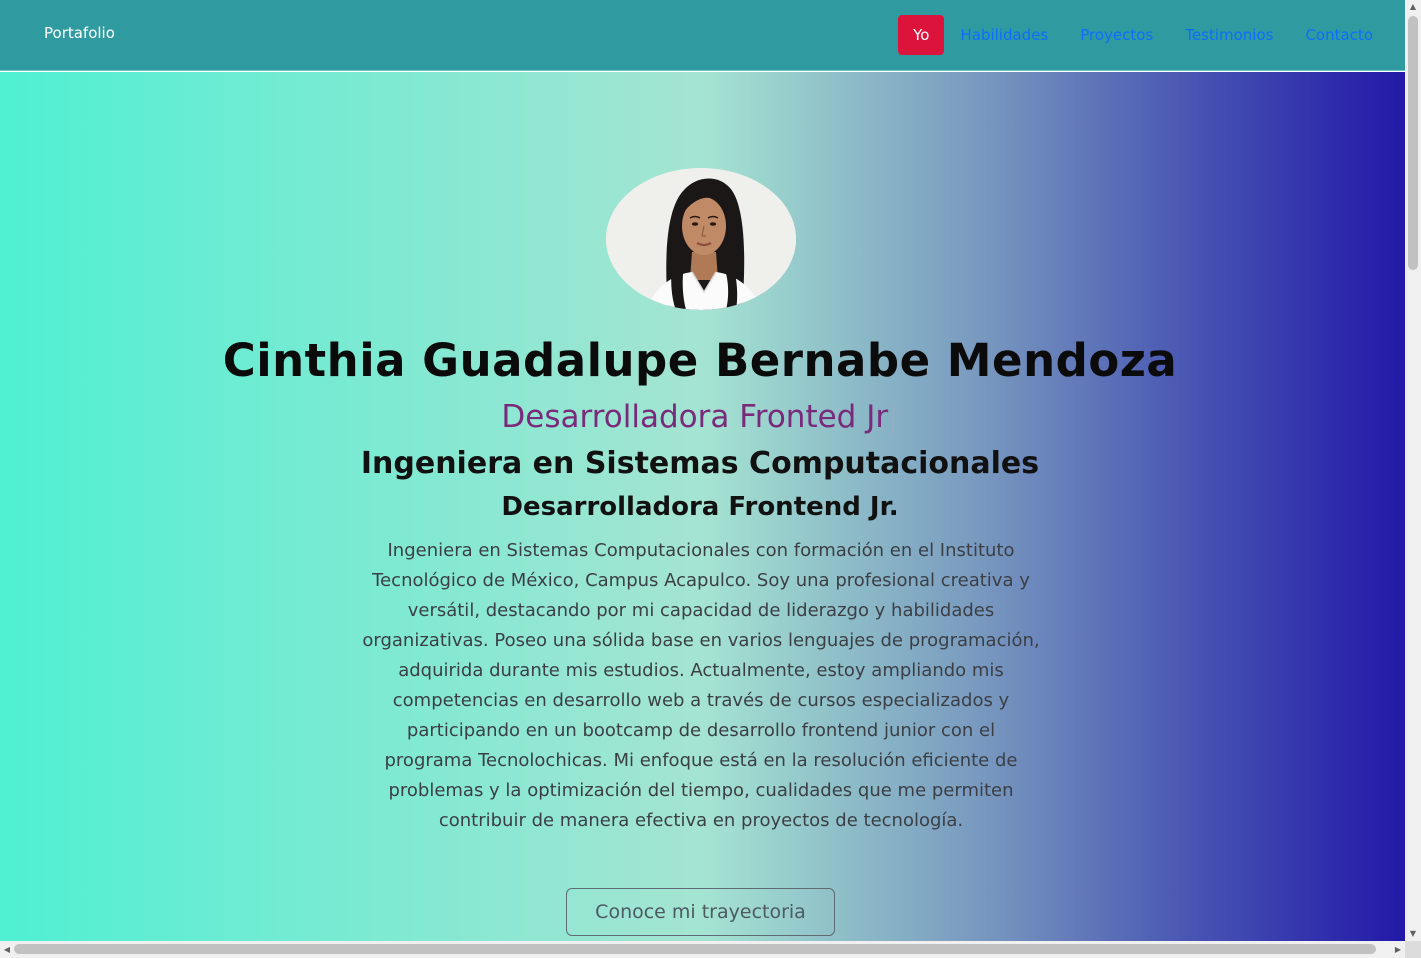  I want to click on vertical-scrollbar: ▲ ▼, so click(1413, 470).